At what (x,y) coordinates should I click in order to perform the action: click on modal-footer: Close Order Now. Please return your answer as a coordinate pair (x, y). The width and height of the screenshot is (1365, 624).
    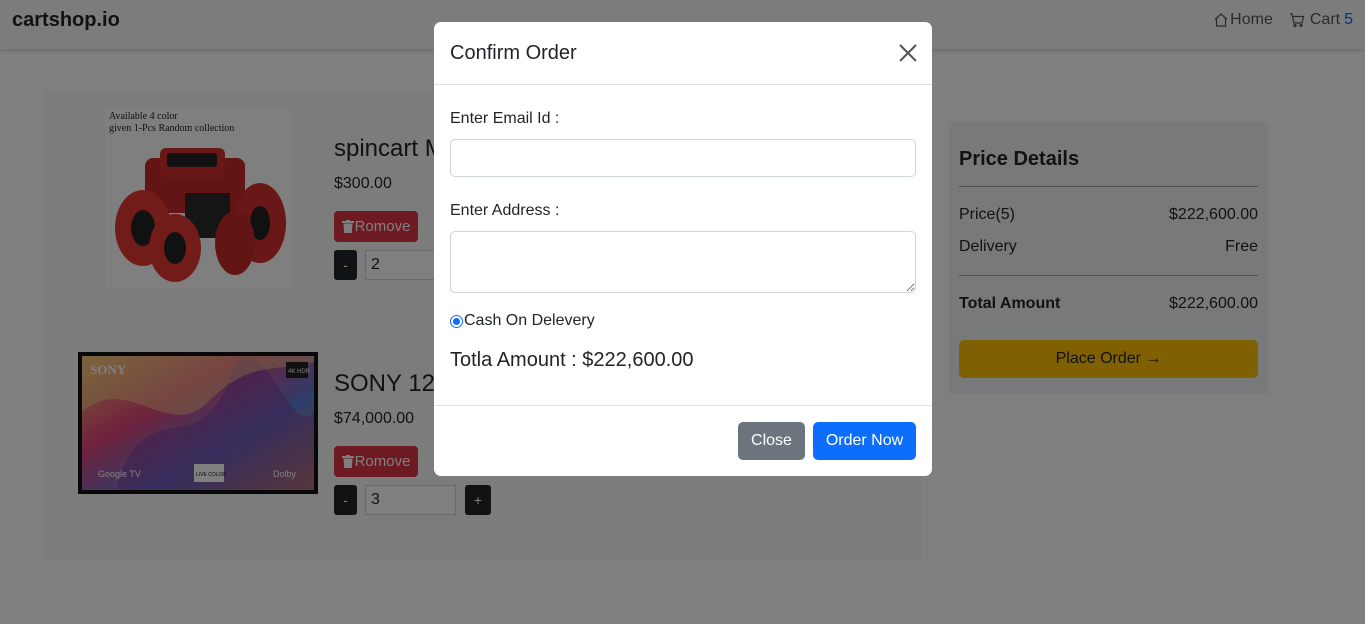
    Looking at the image, I should click on (683, 440).